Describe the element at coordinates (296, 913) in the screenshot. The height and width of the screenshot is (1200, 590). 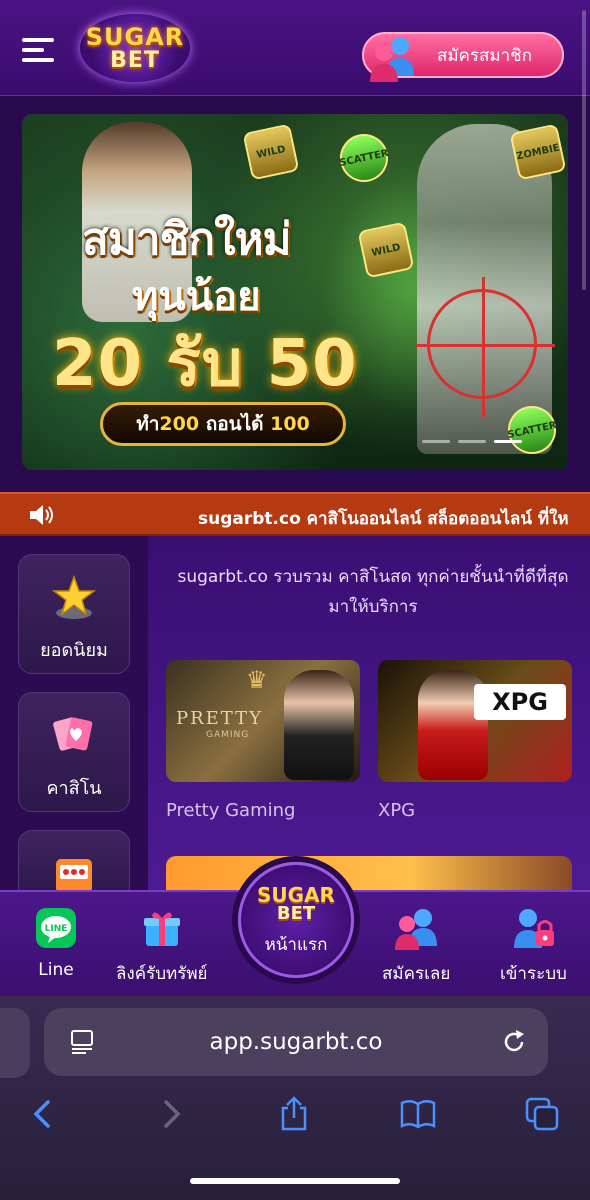
I see `home-logo-line-2: BET` at that location.